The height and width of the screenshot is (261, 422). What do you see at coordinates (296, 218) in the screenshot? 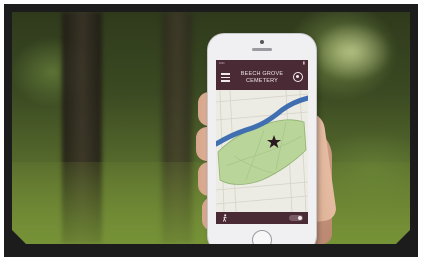
I see `toggle-switch-icon` at bounding box center [296, 218].